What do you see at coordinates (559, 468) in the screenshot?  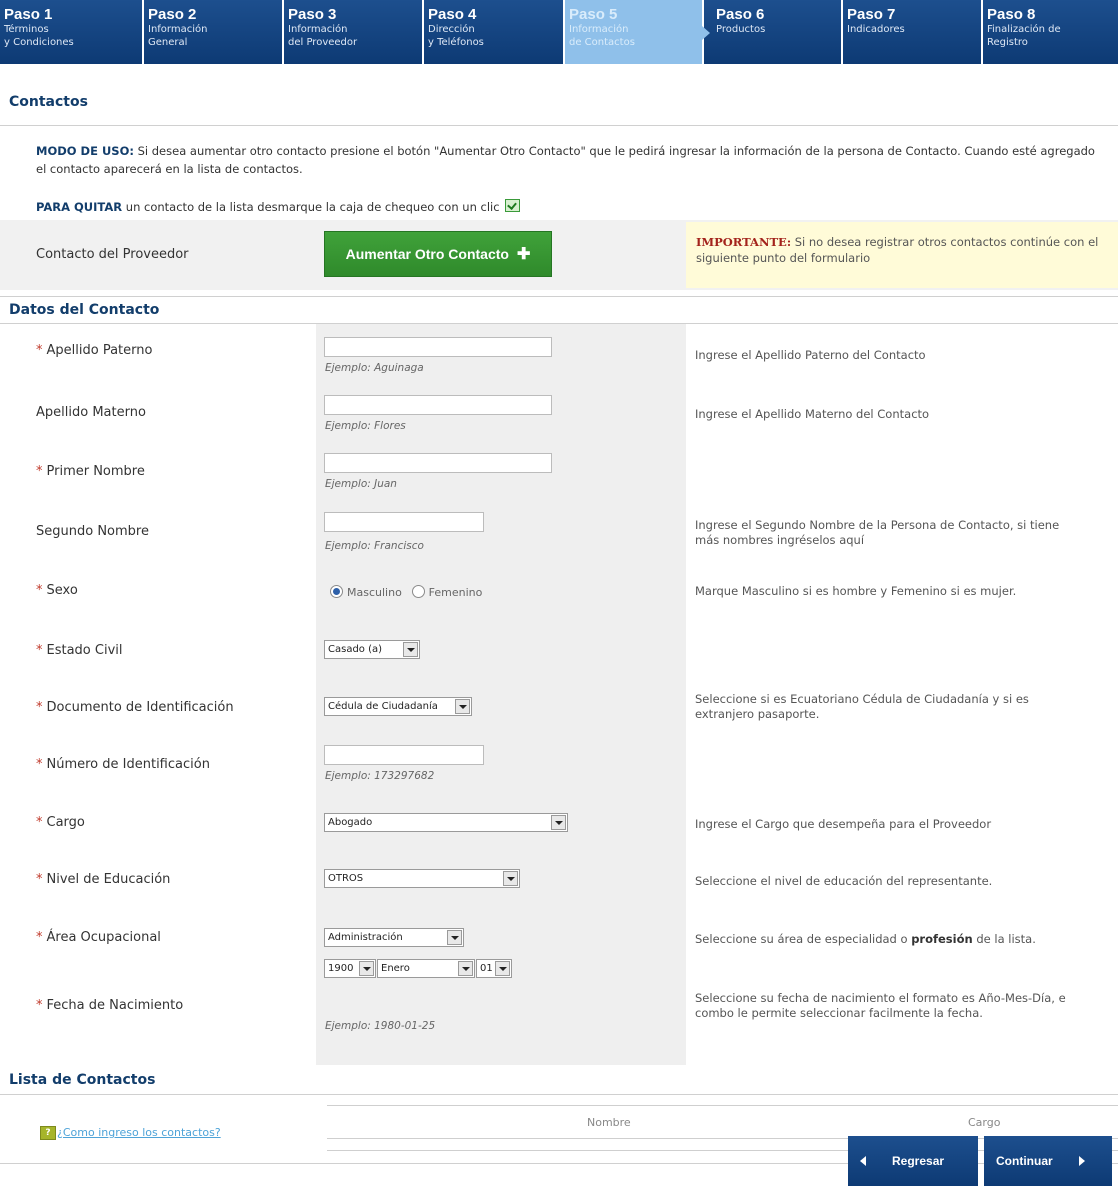 I see `row-primer-nombre: * Primer Nombre Ejemplo: Juan` at bounding box center [559, 468].